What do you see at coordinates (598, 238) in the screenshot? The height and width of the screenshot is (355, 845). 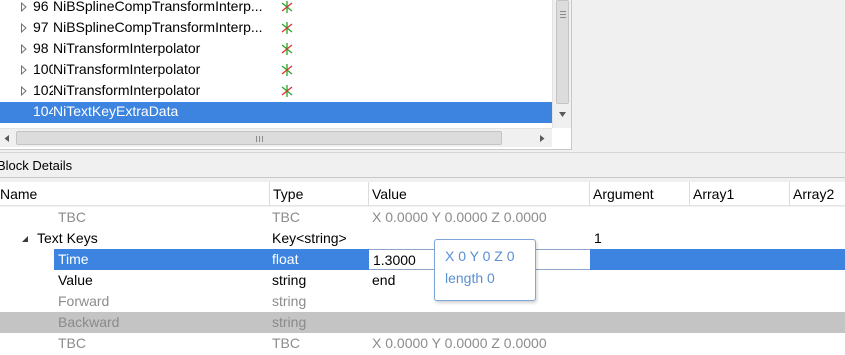 I see `row-argument: 1` at bounding box center [598, 238].